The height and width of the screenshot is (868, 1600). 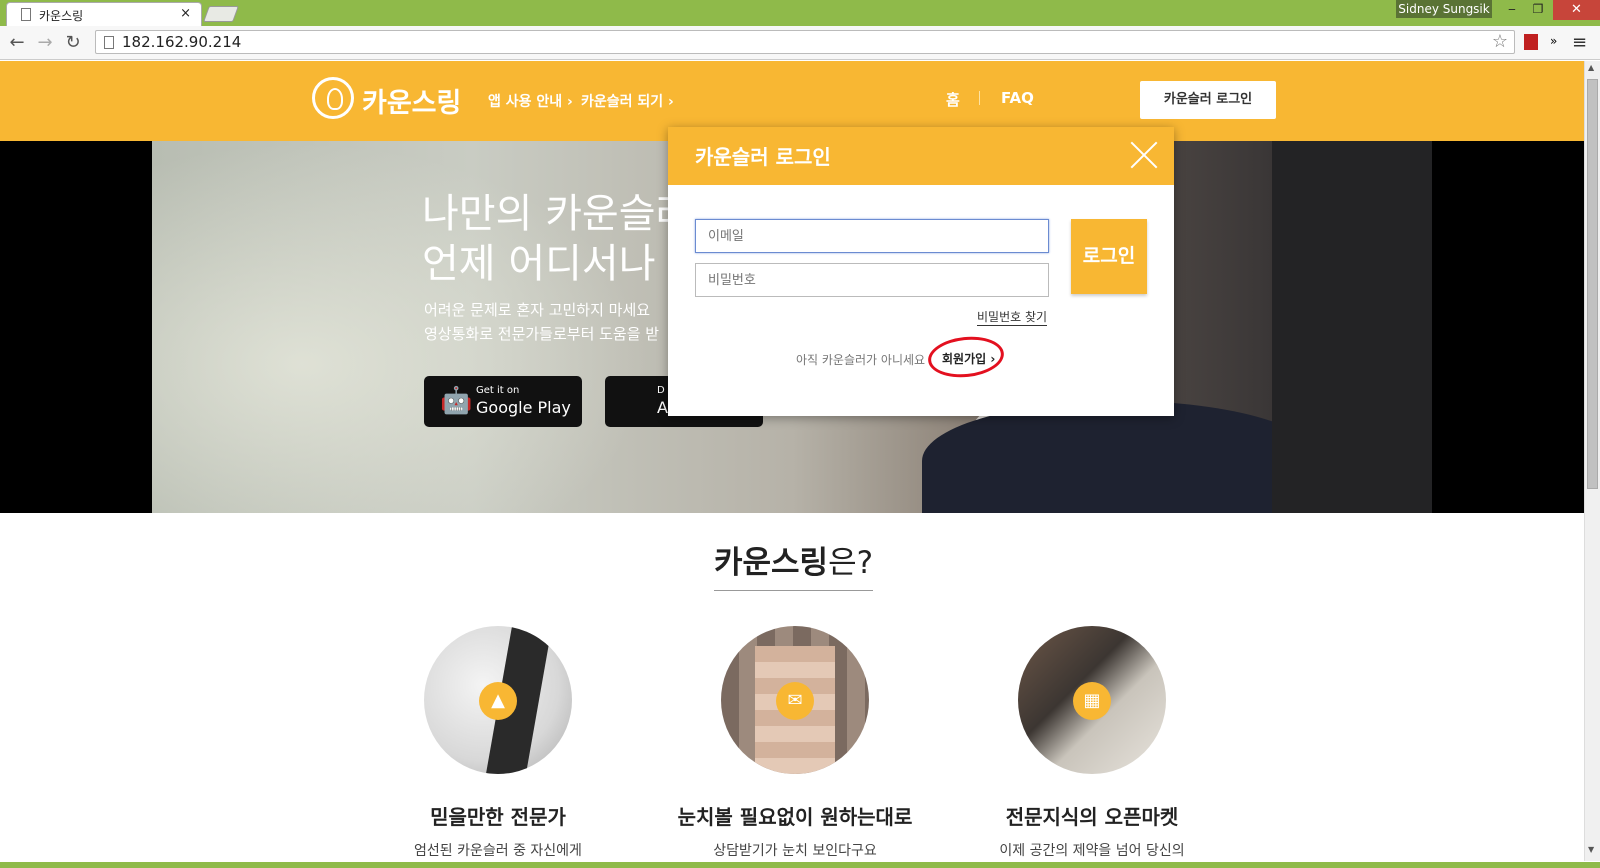 I want to click on app-store-big-text: A, so click(x=662, y=407).